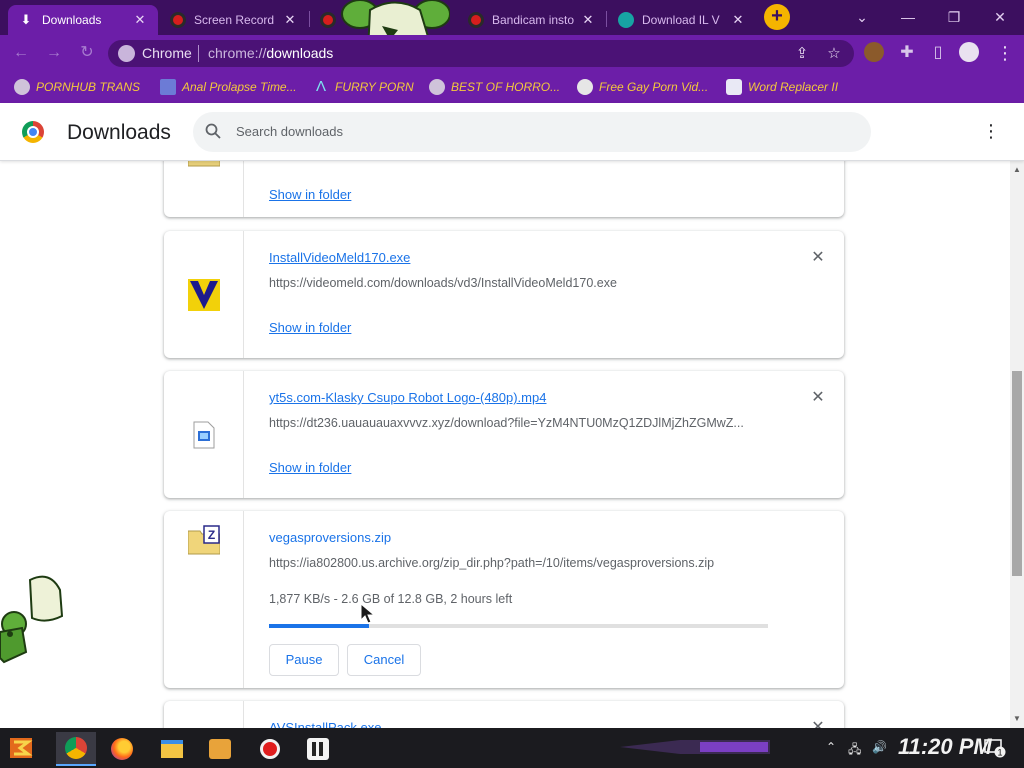 Image resolution: width=1024 pixels, height=768 pixels. Describe the element at coordinates (1017, 719) in the screenshot. I see `scroll-down-icon: ▼` at that location.